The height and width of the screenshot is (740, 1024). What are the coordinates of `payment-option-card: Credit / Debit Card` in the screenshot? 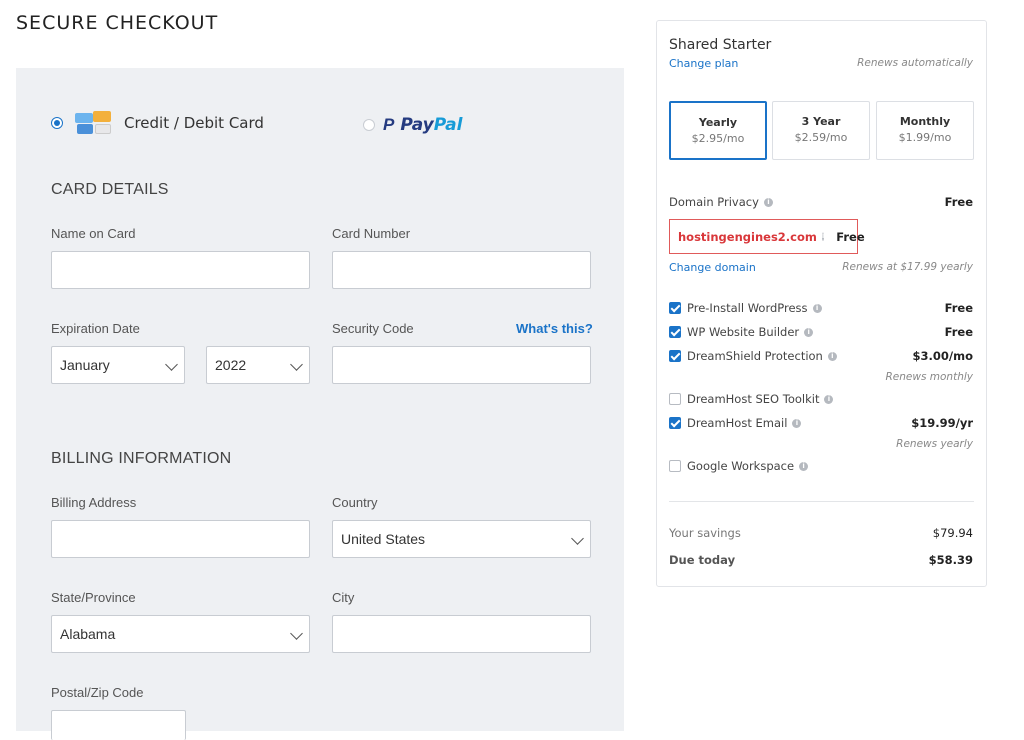 It's located at (157, 123).